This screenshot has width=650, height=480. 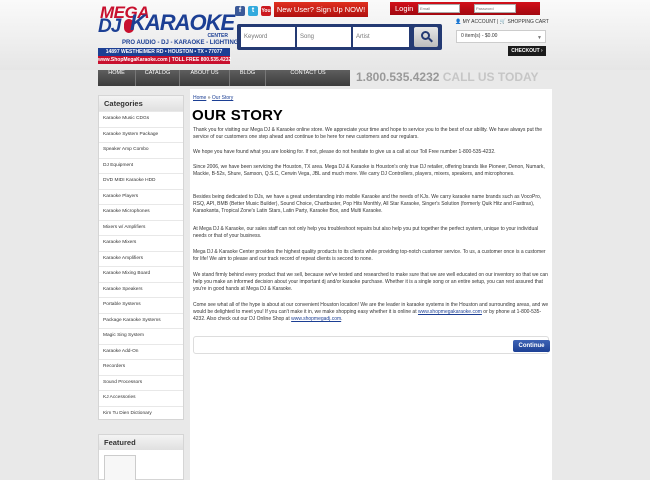 I want to click on phone-banner: 1.800.535.4232 CALL US TODAY, so click(x=447, y=77).